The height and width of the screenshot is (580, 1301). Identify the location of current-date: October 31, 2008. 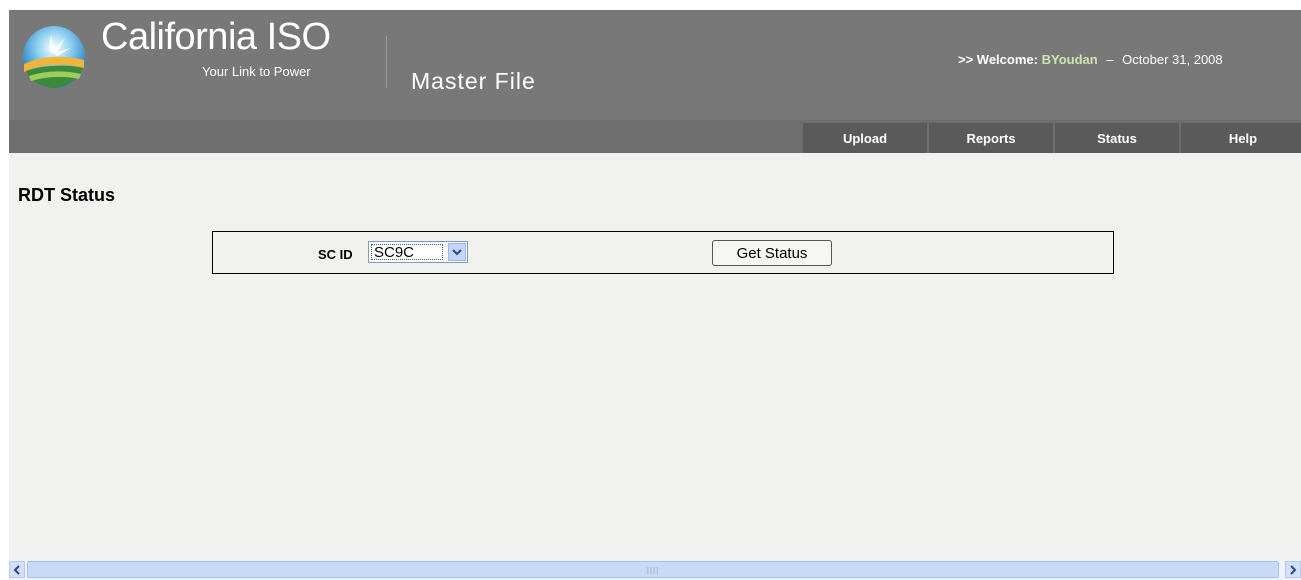
(1172, 59).